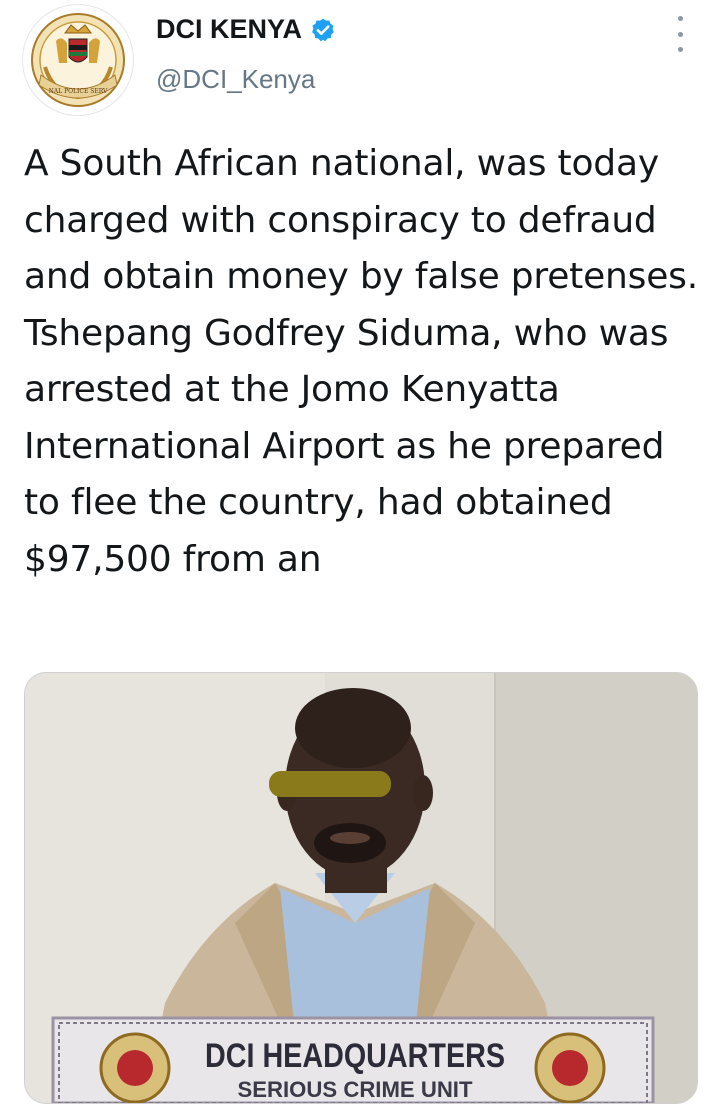 This screenshot has width=720, height=1104. I want to click on avatar: NAL POLICE SERV, so click(78, 60).